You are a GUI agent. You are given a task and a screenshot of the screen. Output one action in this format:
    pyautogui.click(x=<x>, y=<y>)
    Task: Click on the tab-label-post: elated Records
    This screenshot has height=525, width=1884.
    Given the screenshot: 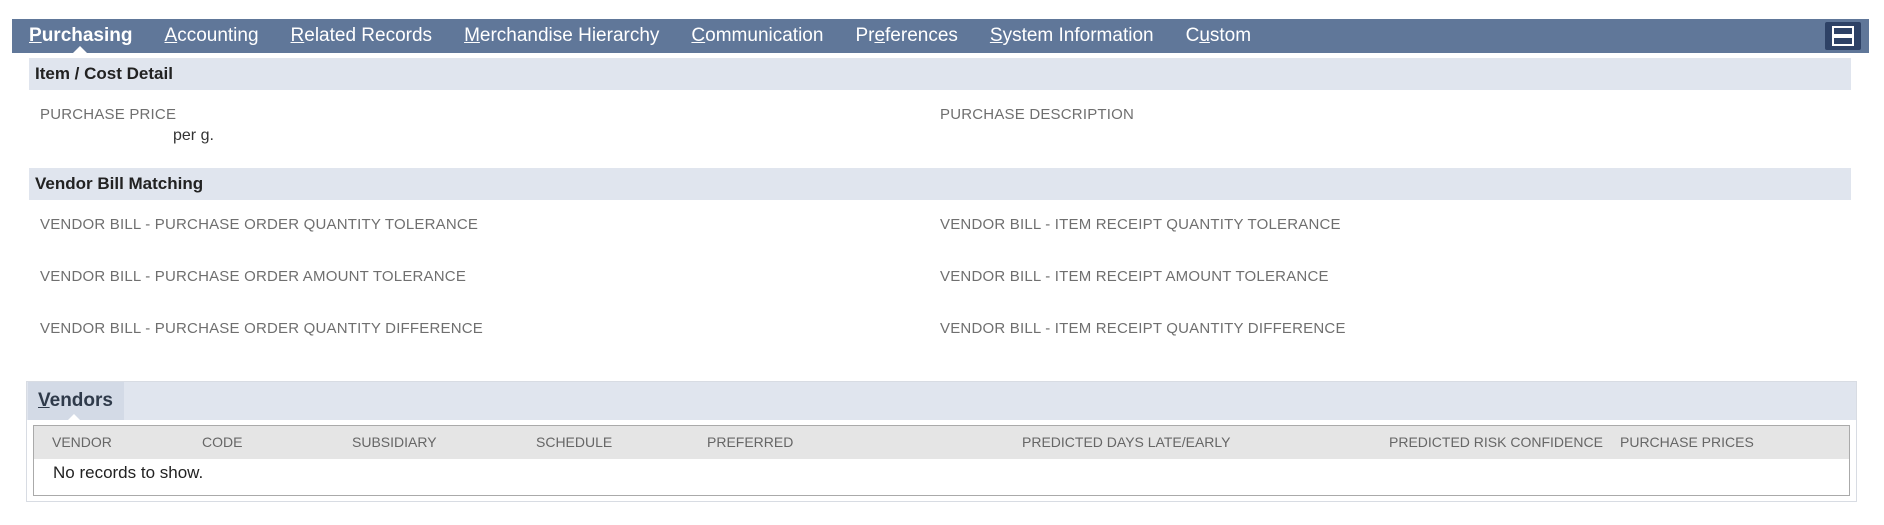 What is the action you would take?
    pyautogui.click(x=368, y=35)
    